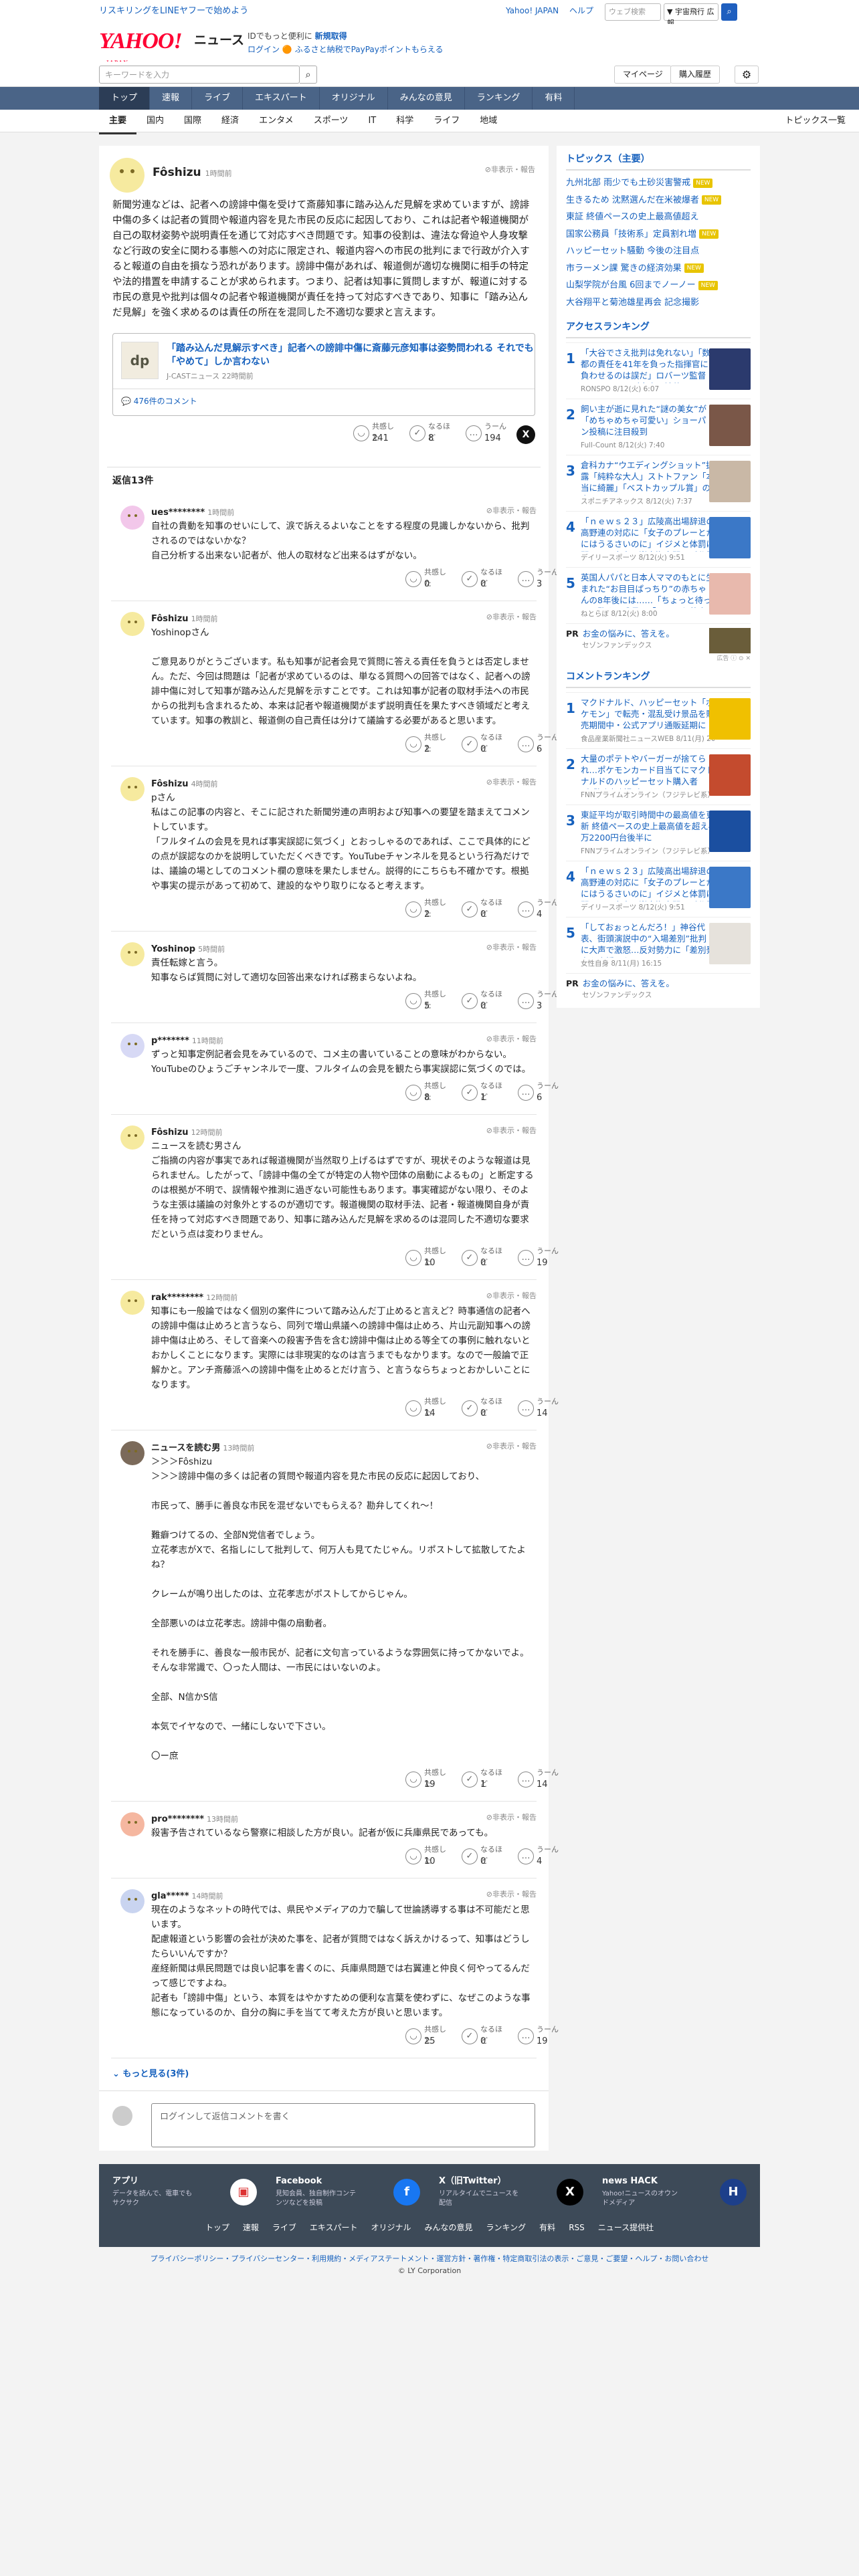 The height and width of the screenshot is (2576, 859). I want to click on footer-link-3: エキスパート, so click(334, 2228).